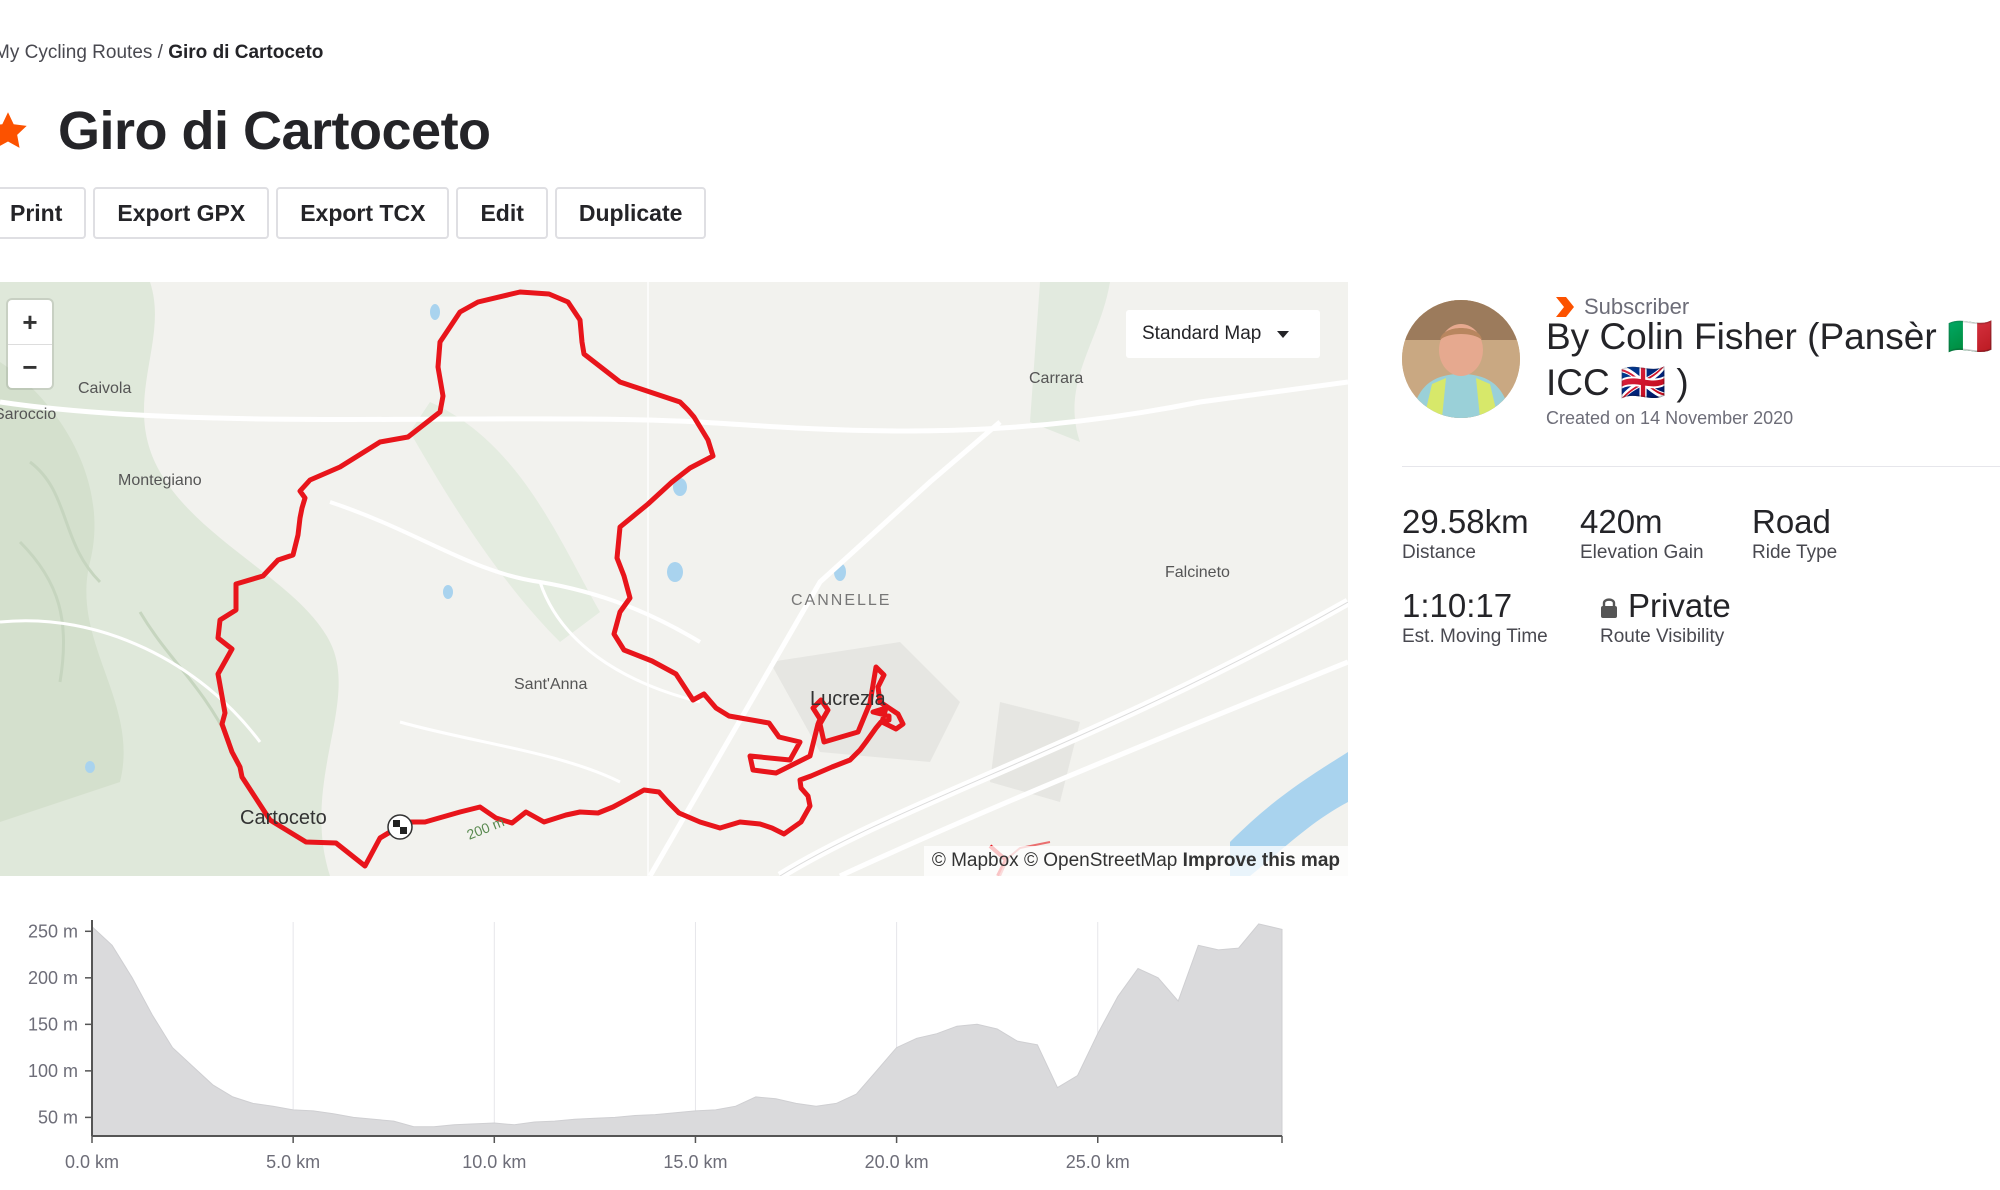 The height and width of the screenshot is (1190, 2000). Describe the element at coordinates (1439, 552) in the screenshot. I see `stat-label: Distance` at that location.